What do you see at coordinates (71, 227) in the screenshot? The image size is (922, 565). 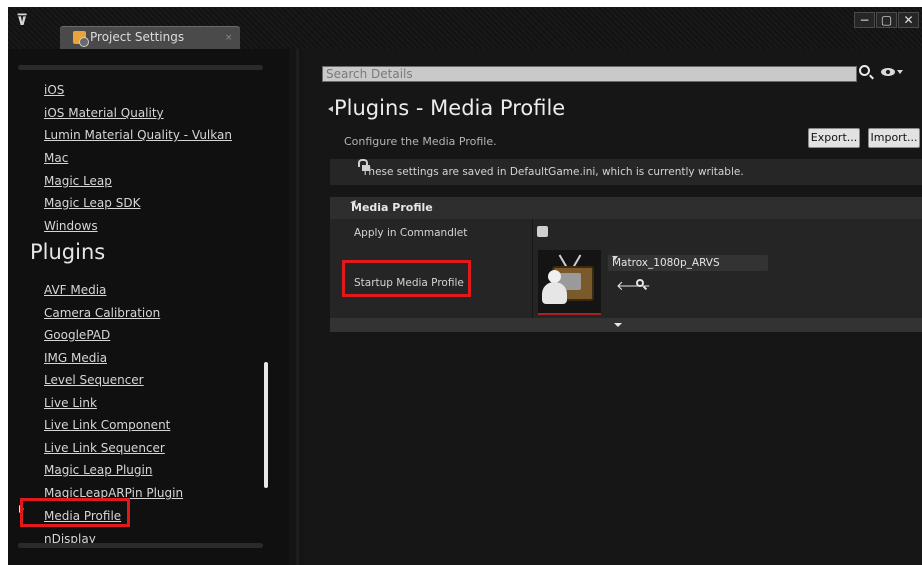 I see `sidebar-item-windows: Windows` at bounding box center [71, 227].